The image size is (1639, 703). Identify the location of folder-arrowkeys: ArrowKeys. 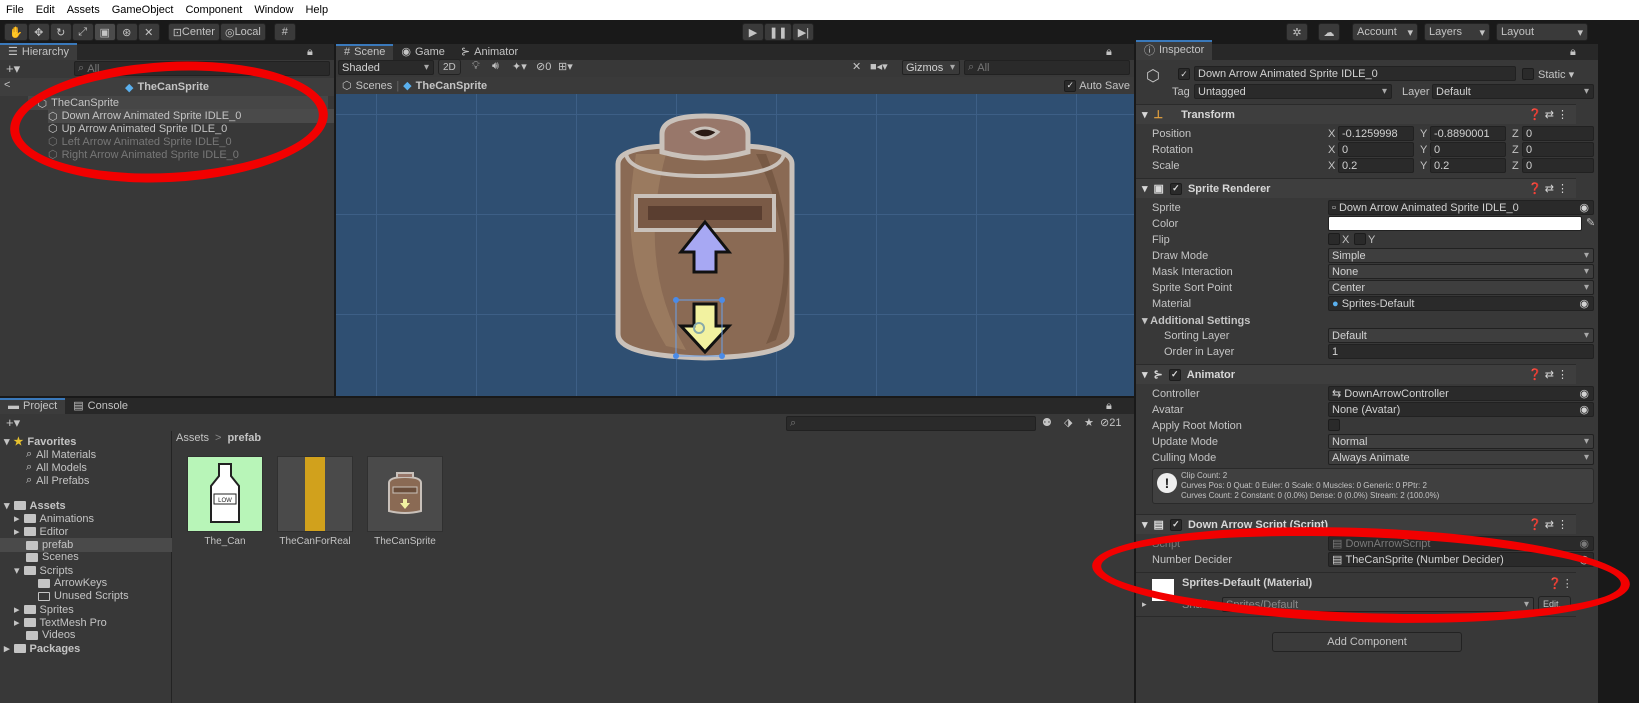
(72, 583).